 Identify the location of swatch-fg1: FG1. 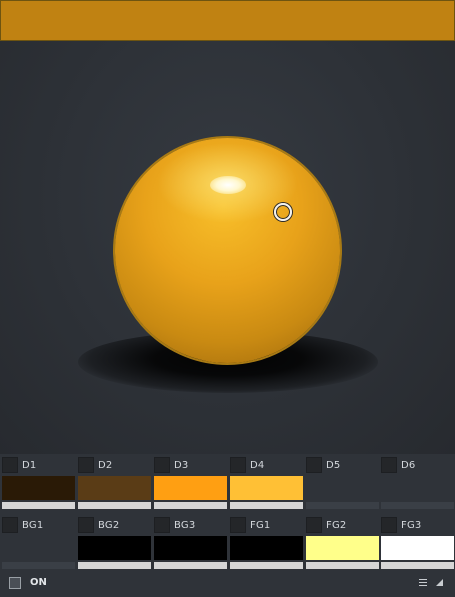
(265, 542).